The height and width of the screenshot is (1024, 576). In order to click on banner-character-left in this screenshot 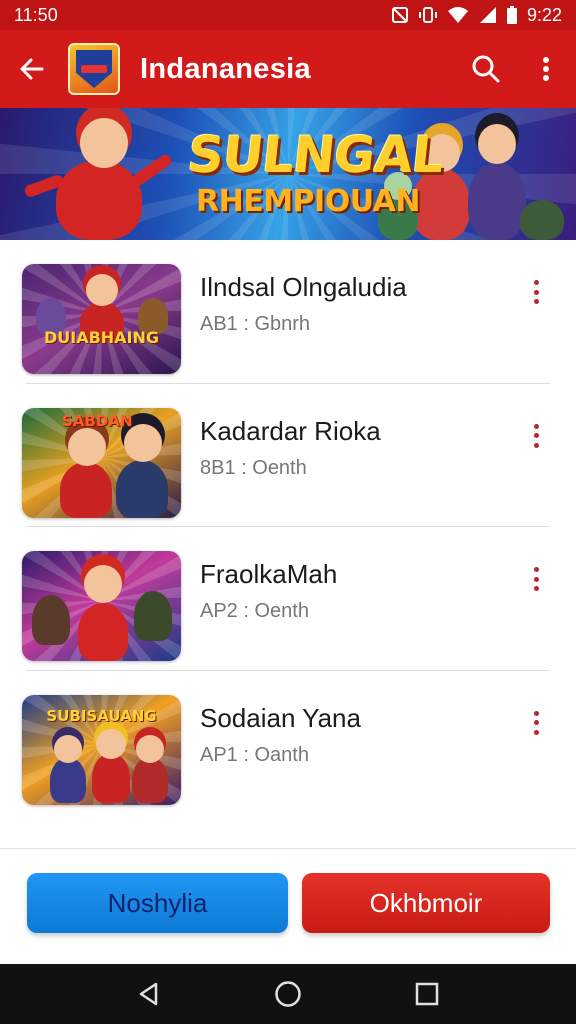, I will do `click(99, 200)`.